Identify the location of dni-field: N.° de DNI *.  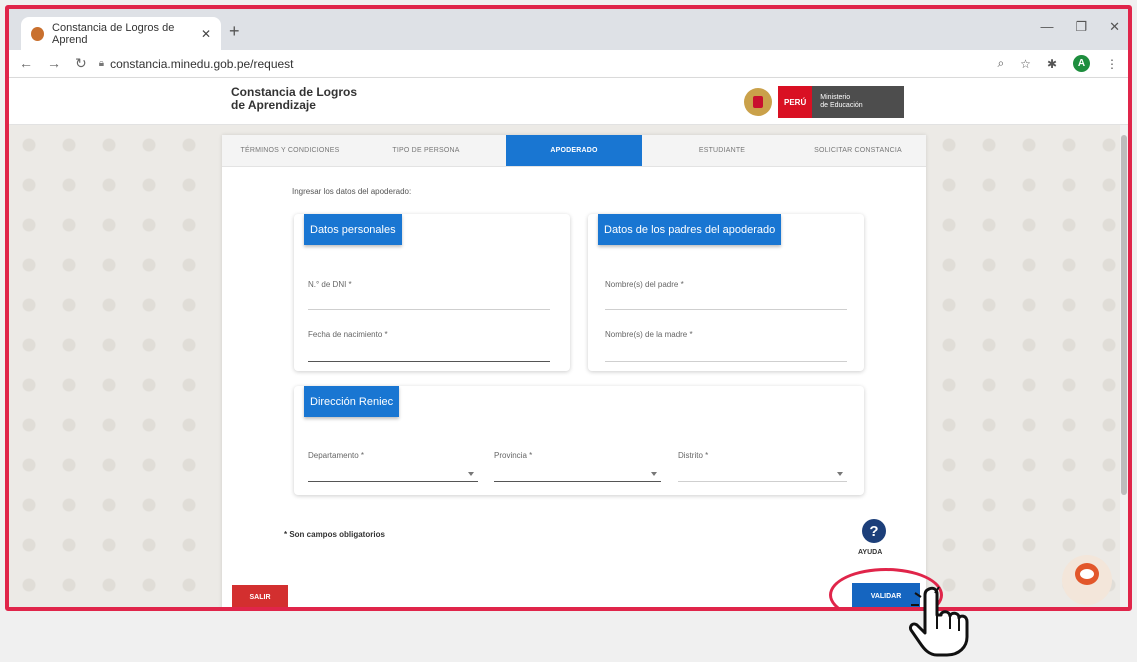
(429, 295).